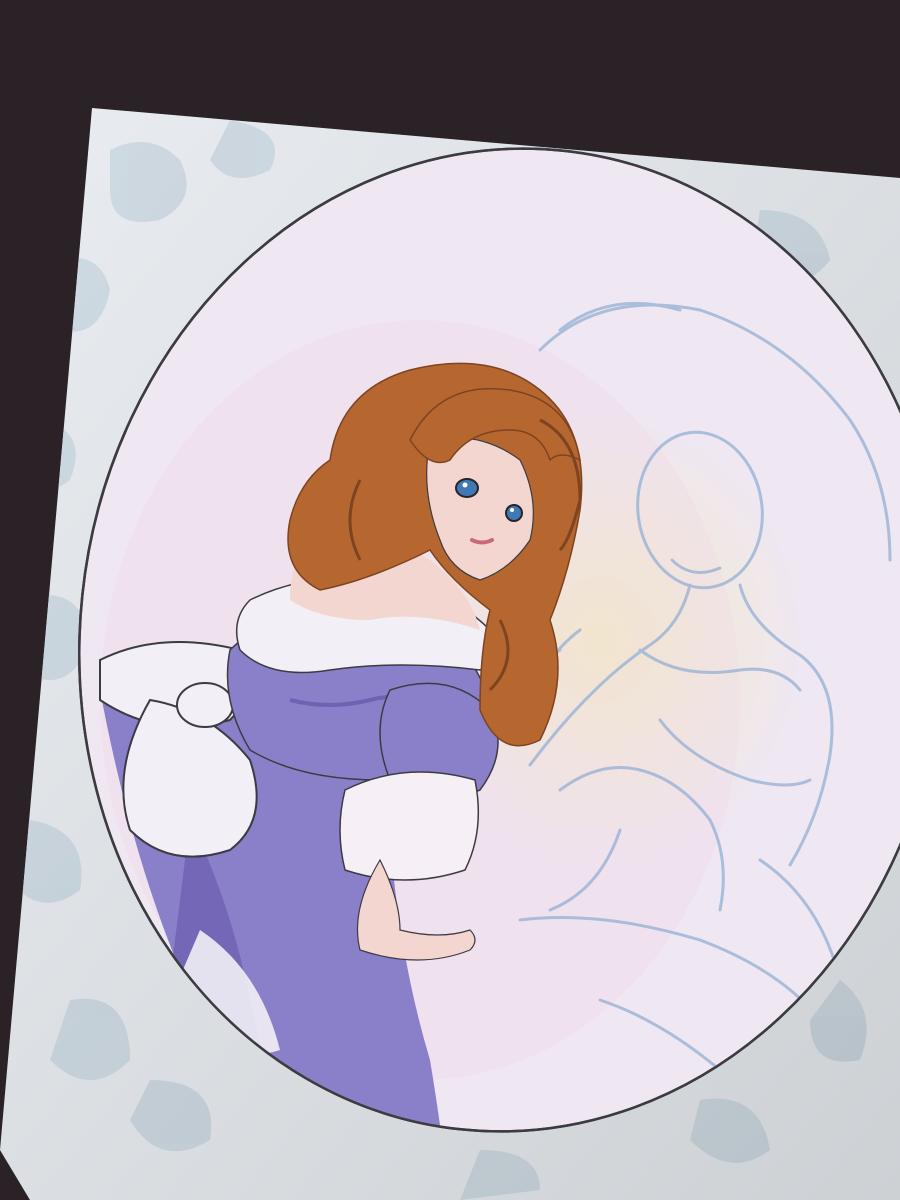 The height and width of the screenshot is (1200, 900). I want to click on sleeve-cuff, so click(409, 826).